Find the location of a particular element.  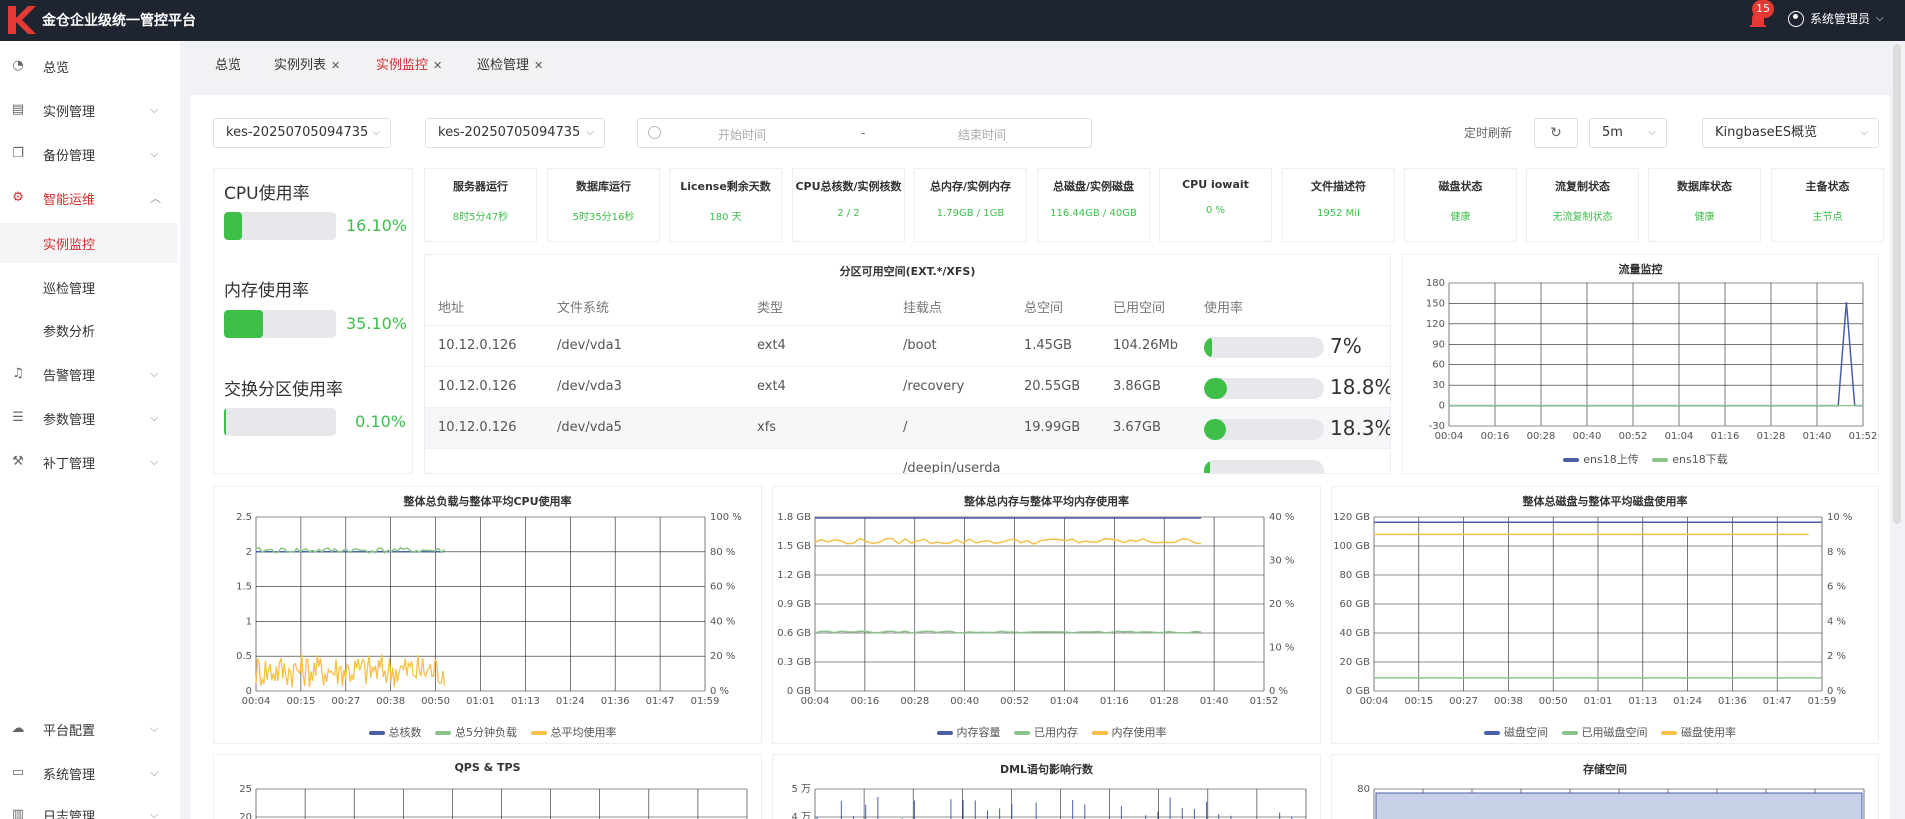

sidebar-item-ops: ⚙ 智能运维 ︿ is located at coordinates (89, 198).